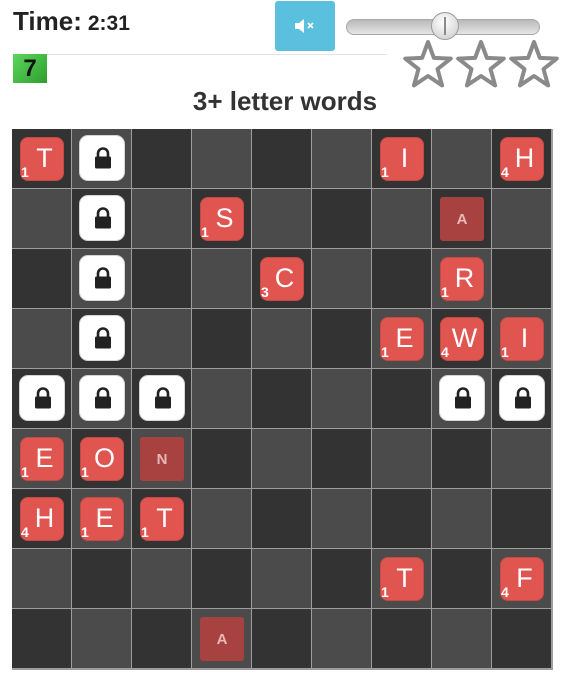  I want to click on locked-tile, so click(102, 338).